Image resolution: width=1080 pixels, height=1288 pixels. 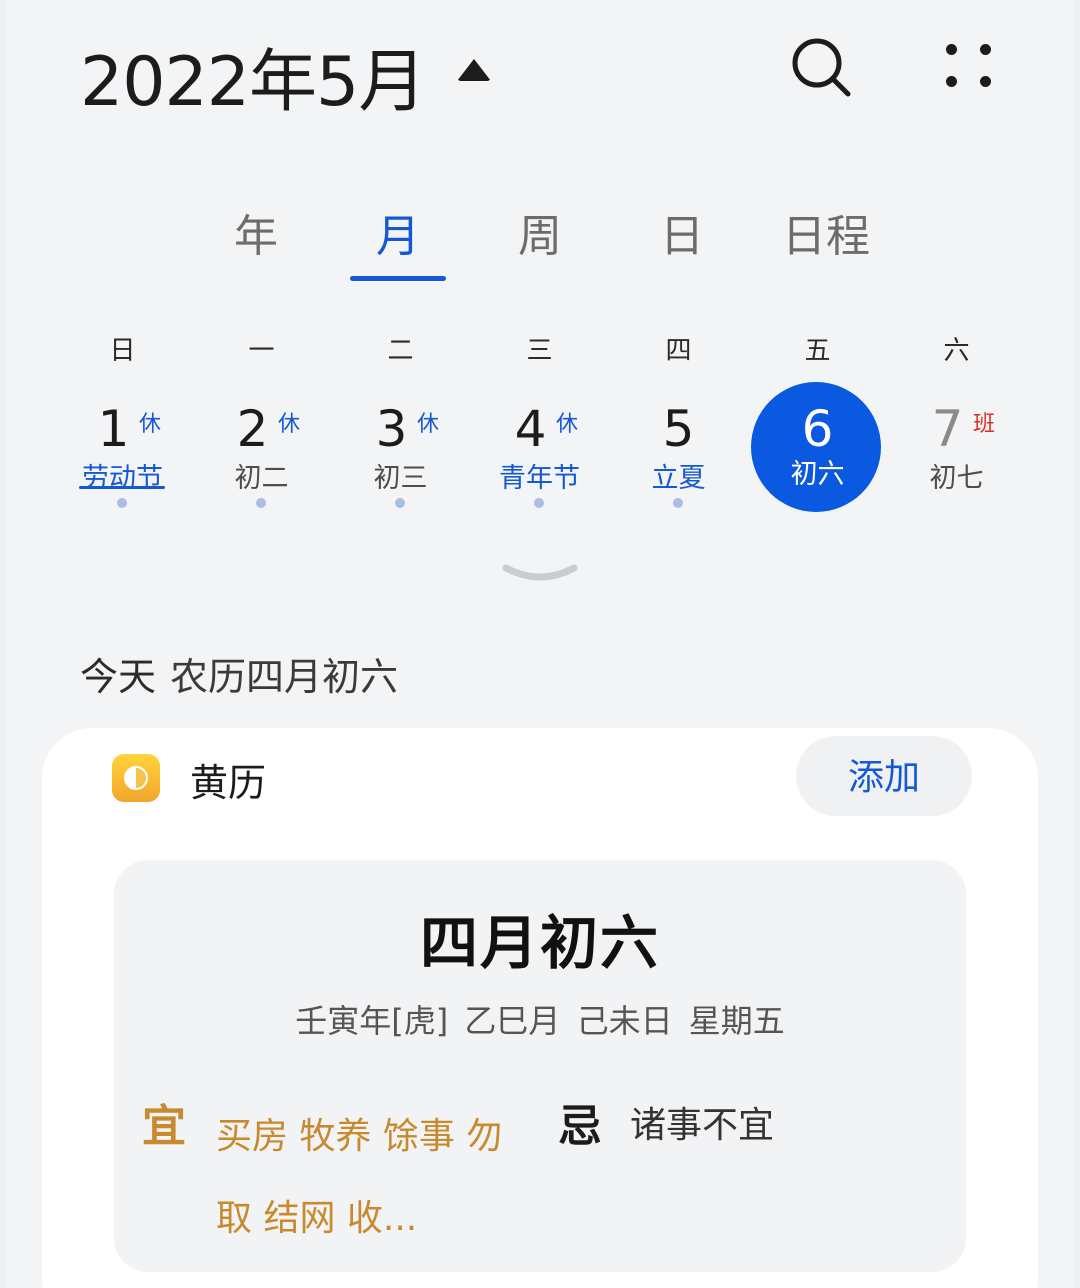 I want to click on lunar-day: 初七, so click(x=956, y=478).